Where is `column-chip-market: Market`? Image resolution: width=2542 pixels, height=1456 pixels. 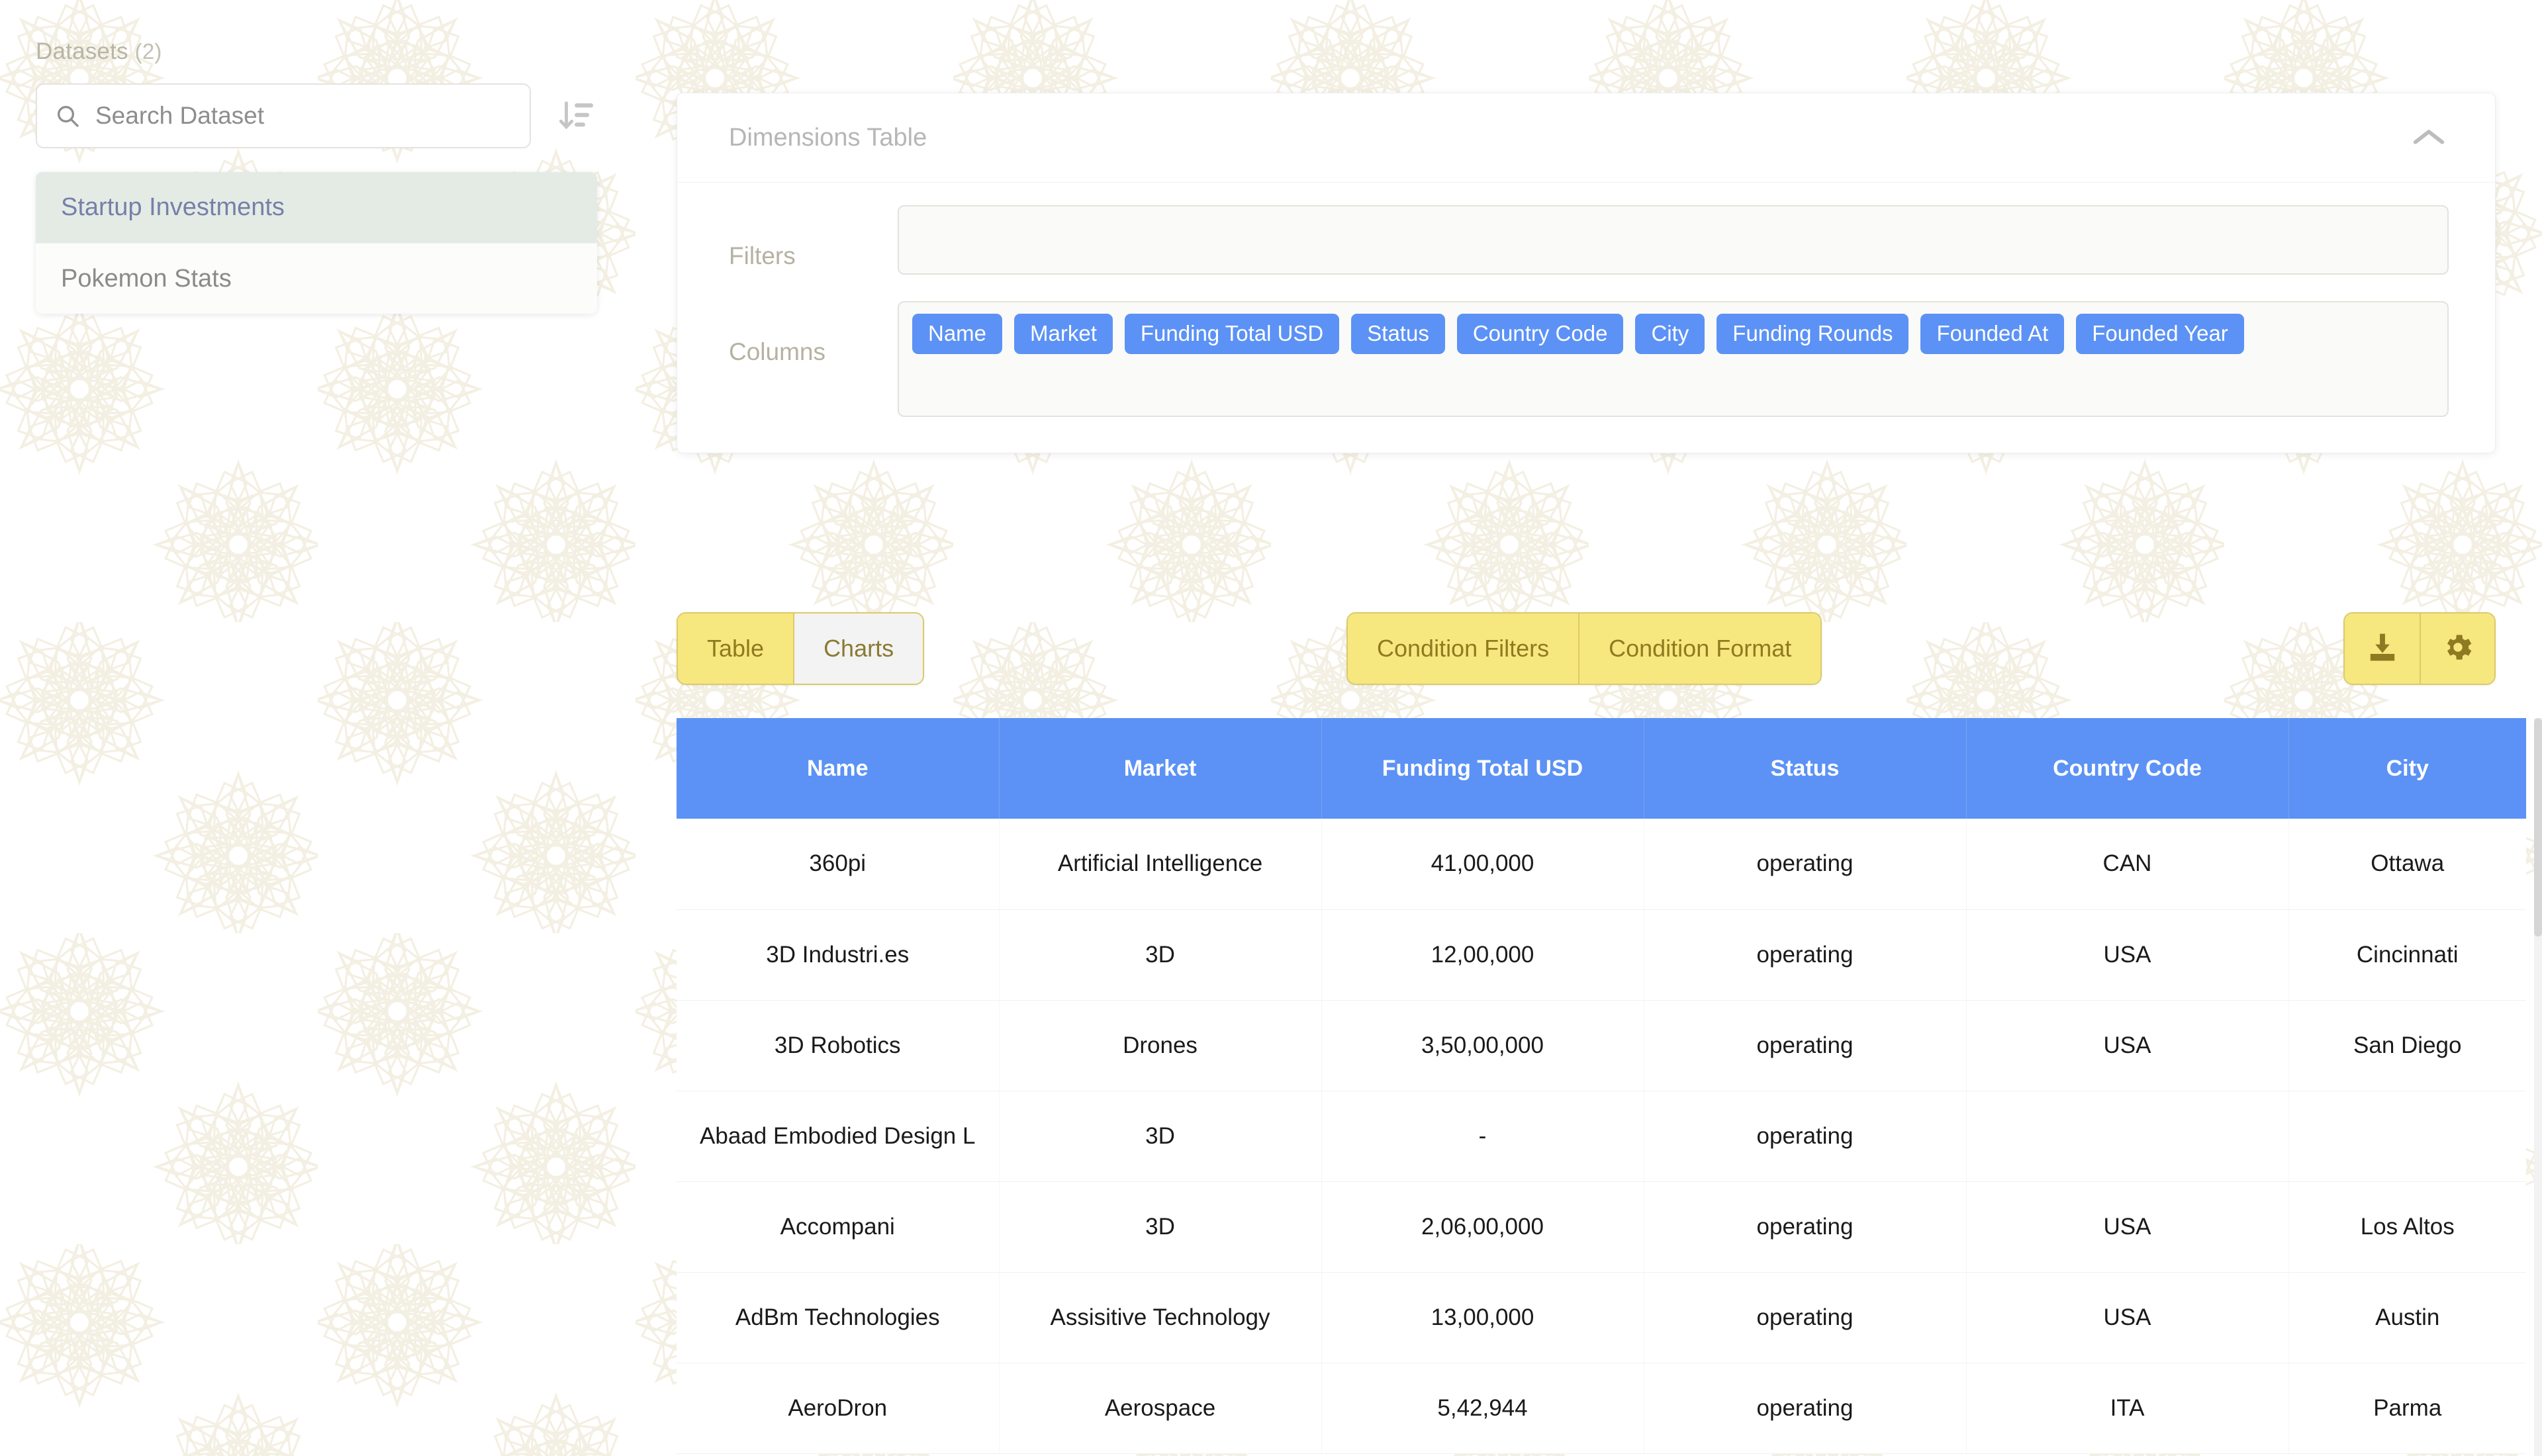
column-chip-market: Market is located at coordinates (1064, 334).